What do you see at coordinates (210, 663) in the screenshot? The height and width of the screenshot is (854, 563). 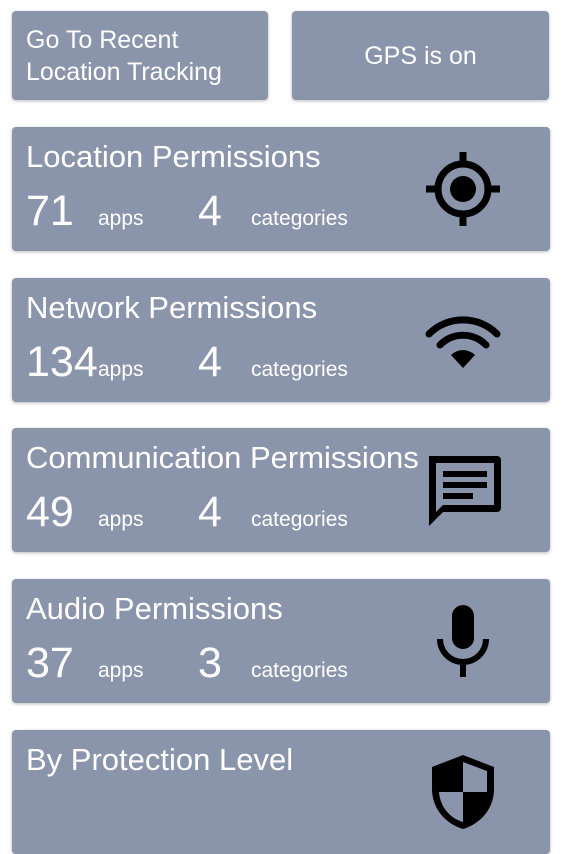 I see `categories-count: 3` at bounding box center [210, 663].